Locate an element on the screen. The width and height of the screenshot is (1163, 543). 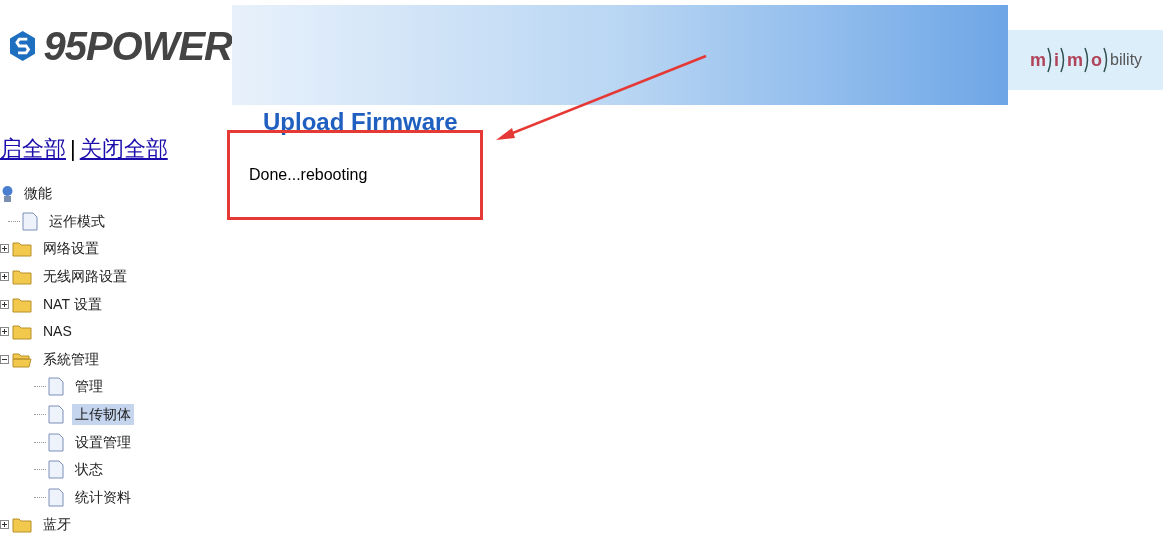
tree-item: 微能 is located at coordinates (38, 194).